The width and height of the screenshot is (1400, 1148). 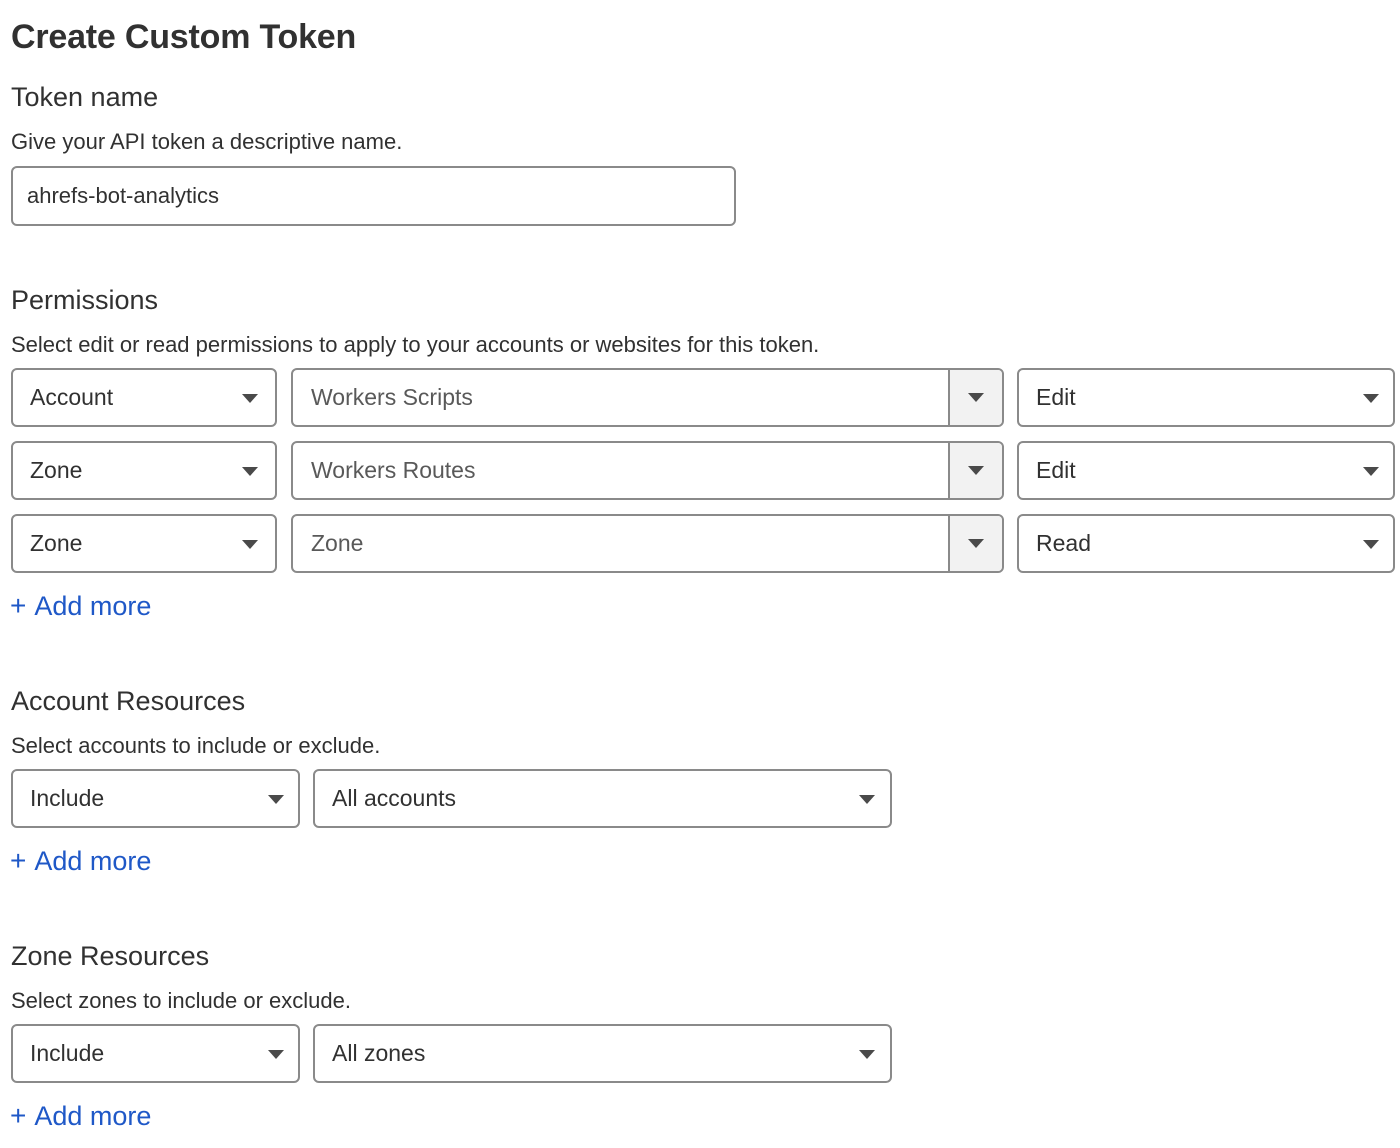 I want to click on permission-access-value-2: Edit, so click(x=1056, y=470).